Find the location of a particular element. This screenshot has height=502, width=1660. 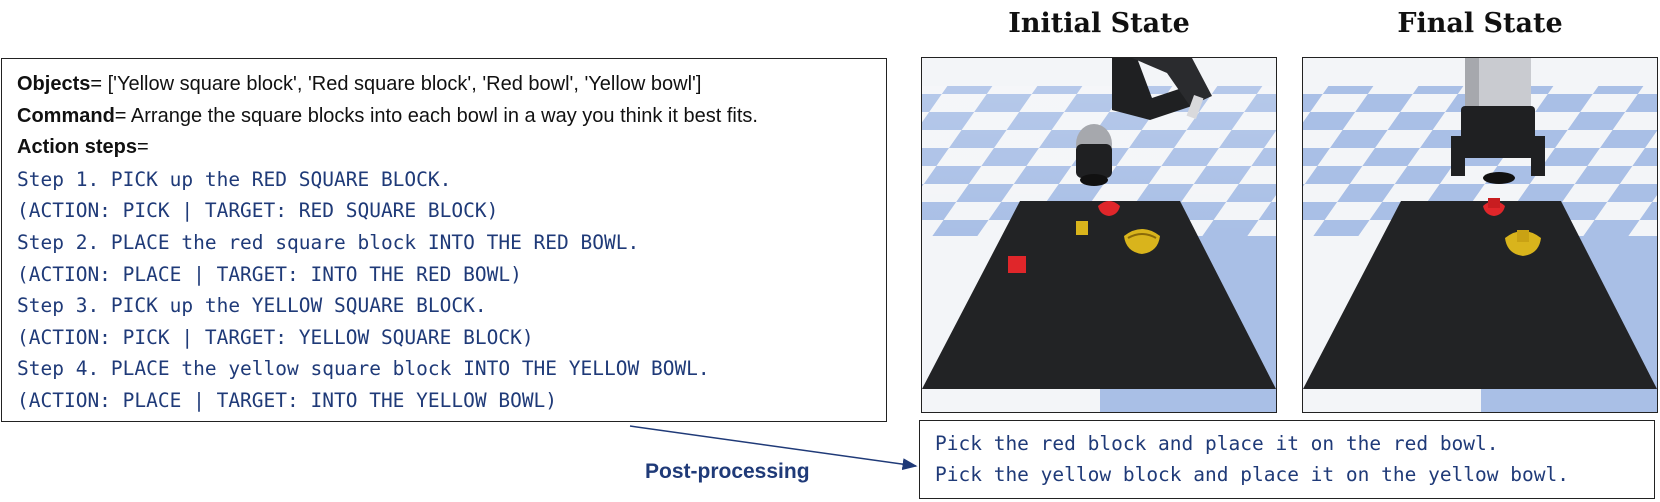

post-processing-label: Post-processing is located at coordinates (727, 471).